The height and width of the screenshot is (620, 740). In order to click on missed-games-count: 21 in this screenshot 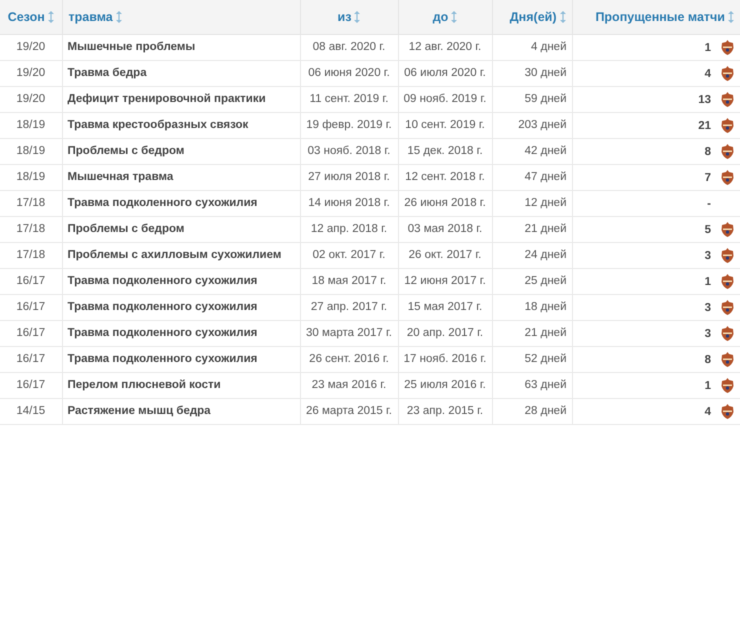, I will do `click(704, 126)`.